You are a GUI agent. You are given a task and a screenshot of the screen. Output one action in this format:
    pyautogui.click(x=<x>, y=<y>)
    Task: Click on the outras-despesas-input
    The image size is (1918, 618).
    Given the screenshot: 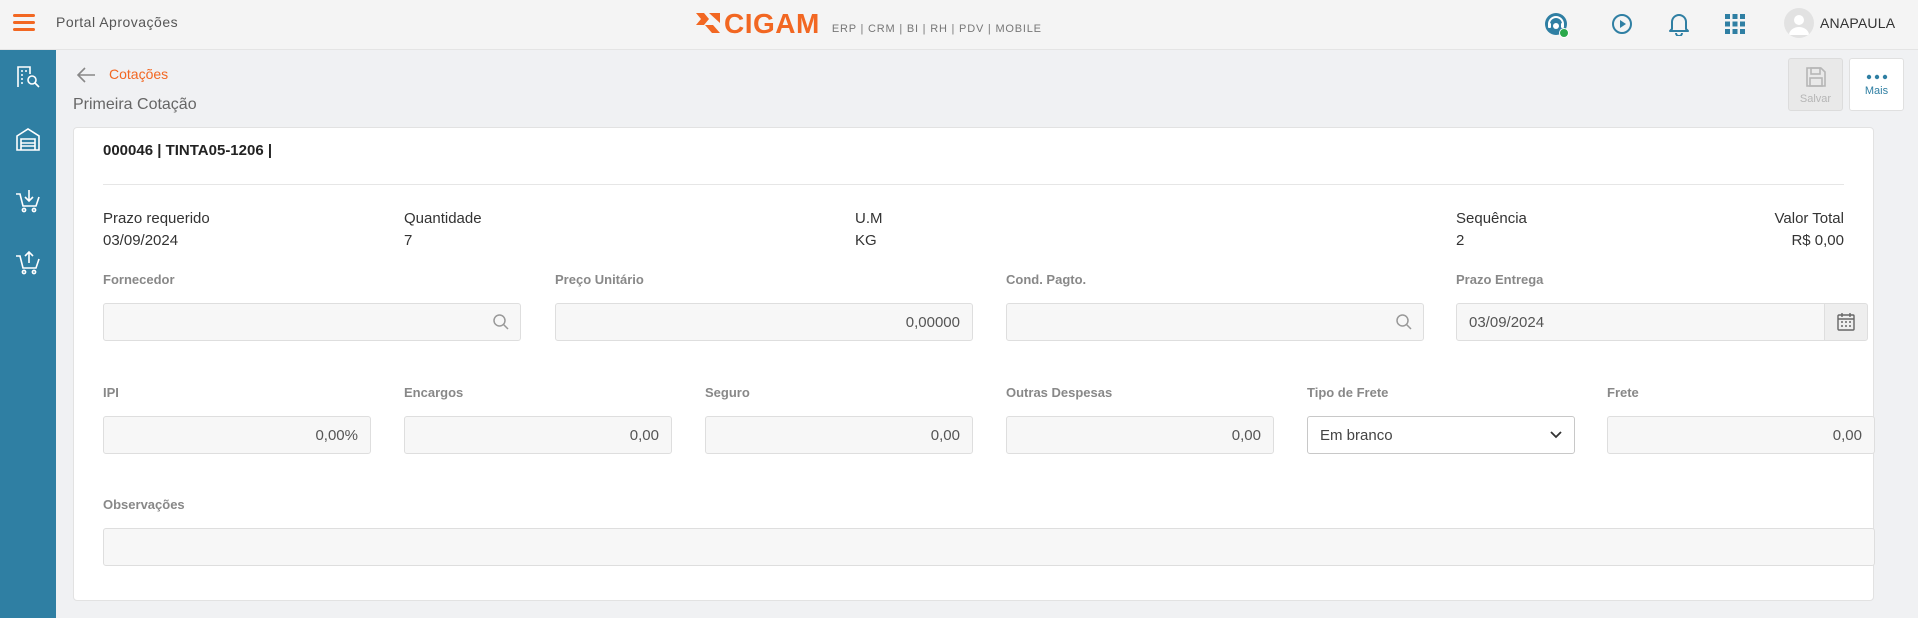 What is the action you would take?
    pyautogui.click(x=1140, y=435)
    